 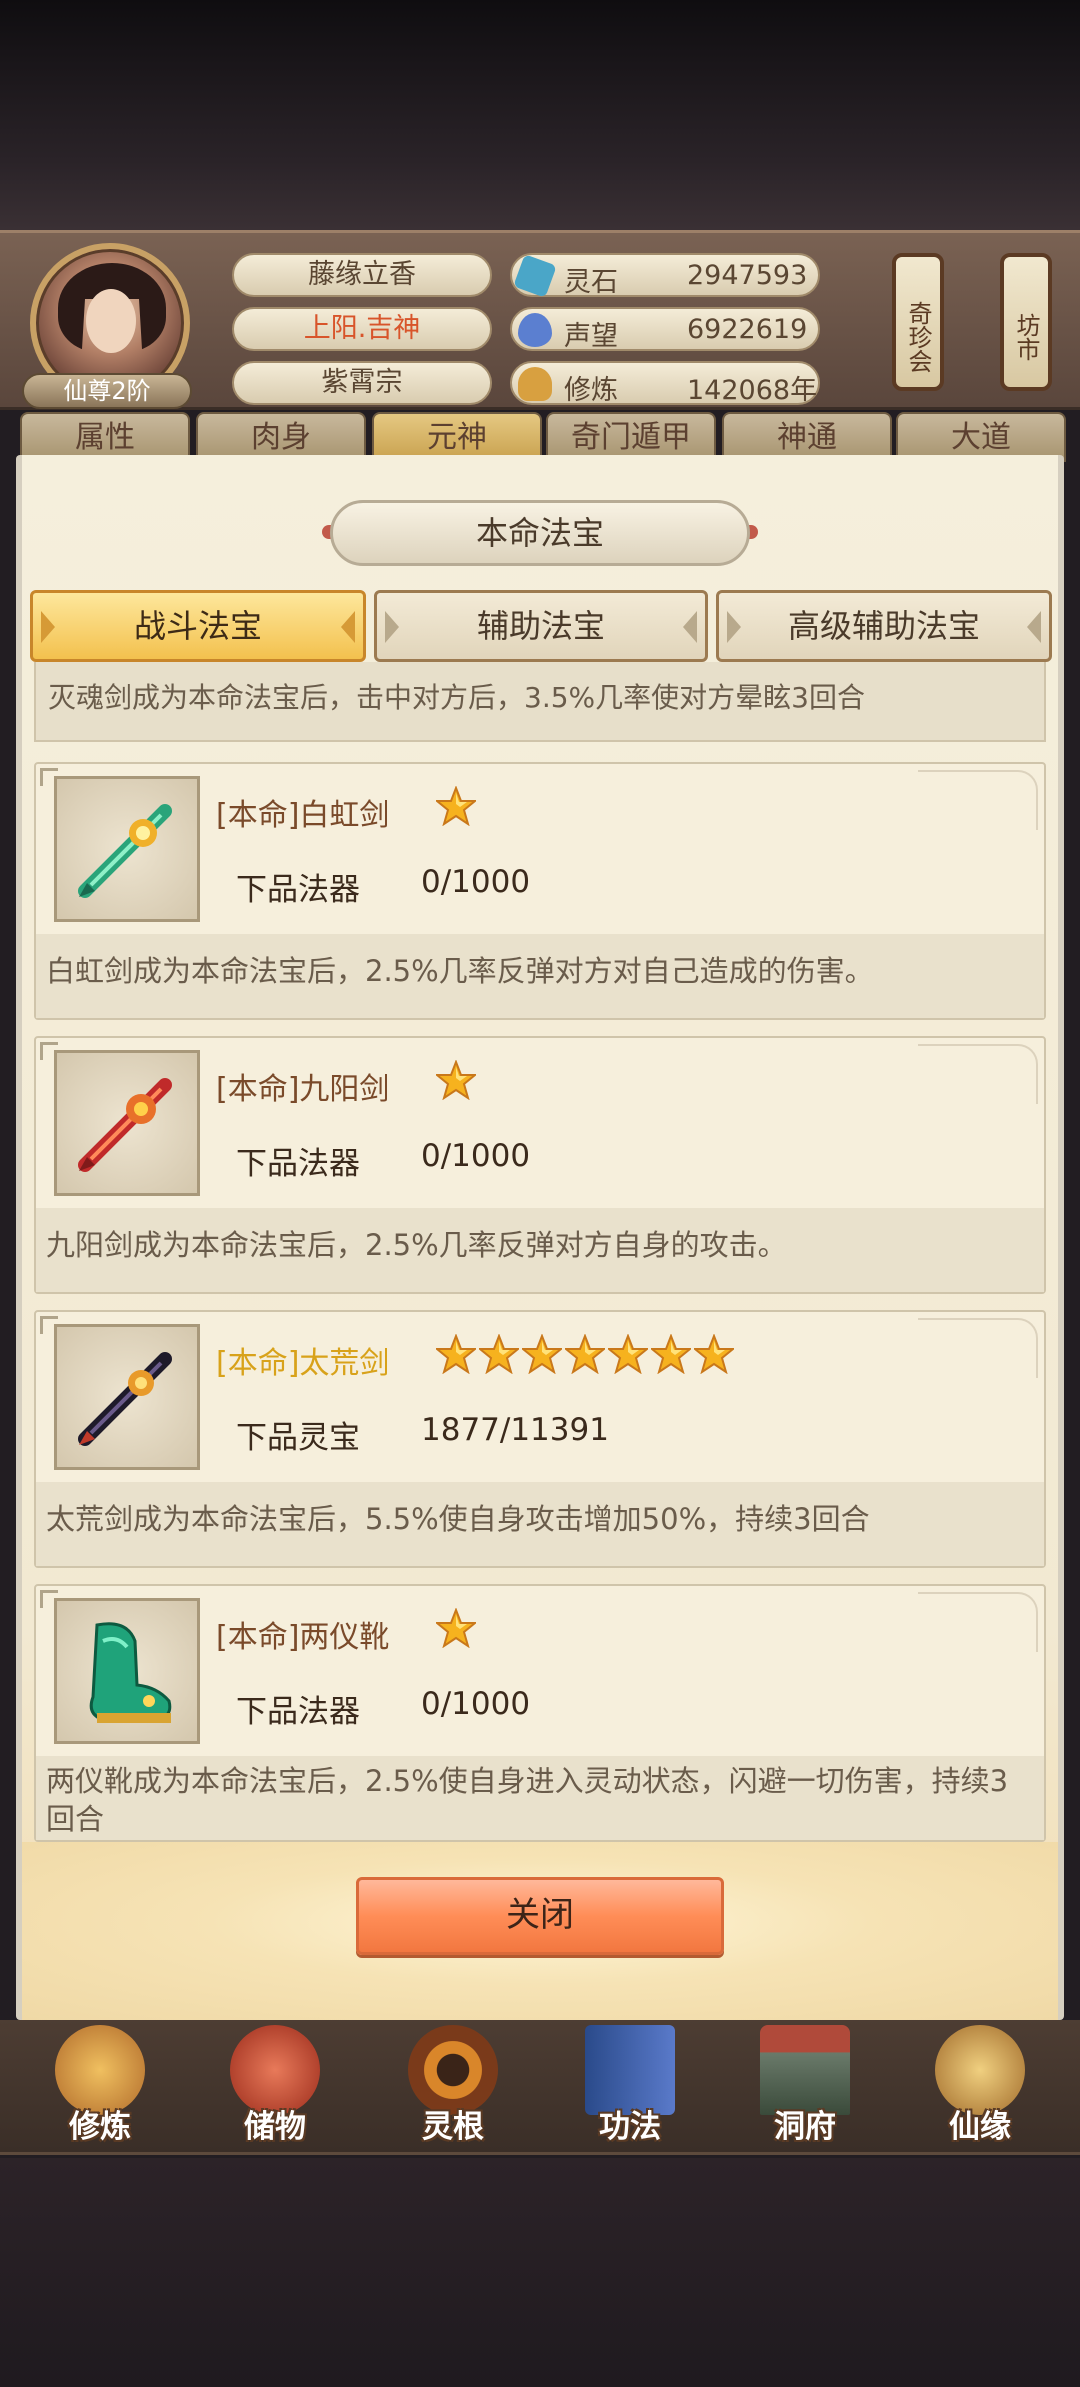 What do you see at coordinates (665, 329) in the screenshot?
I see `stat-reputation: 声望 6922619` at bounding box center [665, 329].